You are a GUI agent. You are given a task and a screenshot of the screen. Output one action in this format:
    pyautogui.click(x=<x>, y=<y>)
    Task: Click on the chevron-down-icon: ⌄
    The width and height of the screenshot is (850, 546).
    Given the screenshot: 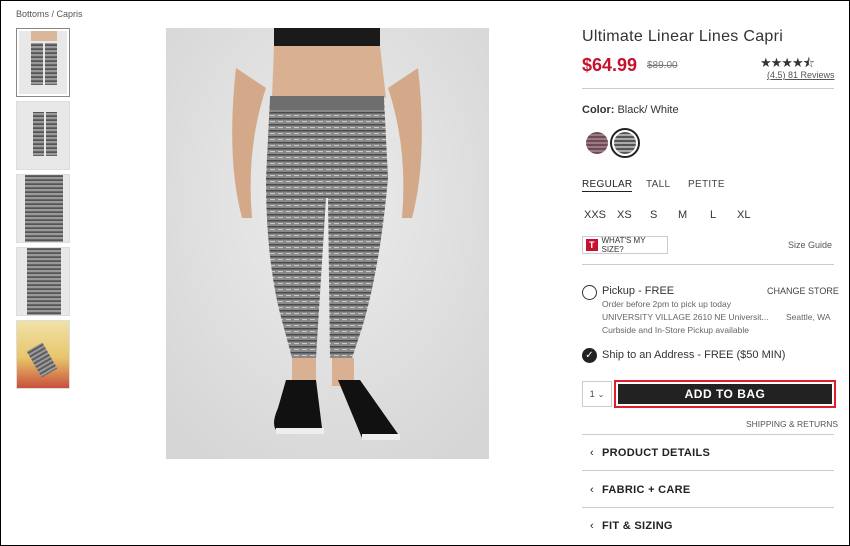 What is the action you would take?
    pyautogui.click(x=601, y=394)
    